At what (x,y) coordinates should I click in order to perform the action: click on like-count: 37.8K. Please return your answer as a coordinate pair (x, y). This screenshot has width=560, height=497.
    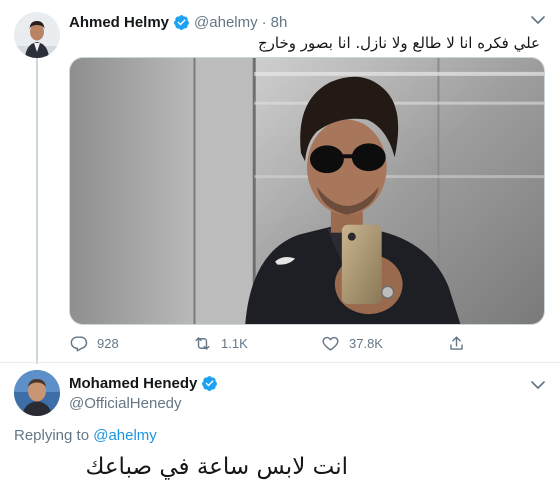
    Looking at the image, I should click on (366, 343).